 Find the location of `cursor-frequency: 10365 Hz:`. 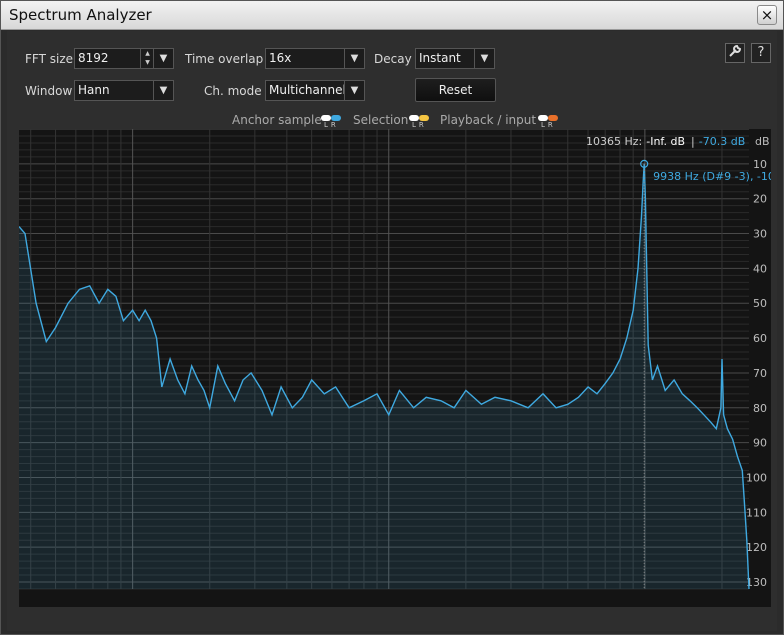

cursor-frequency: 10365 Hz: is located at coordinates (614, 141).